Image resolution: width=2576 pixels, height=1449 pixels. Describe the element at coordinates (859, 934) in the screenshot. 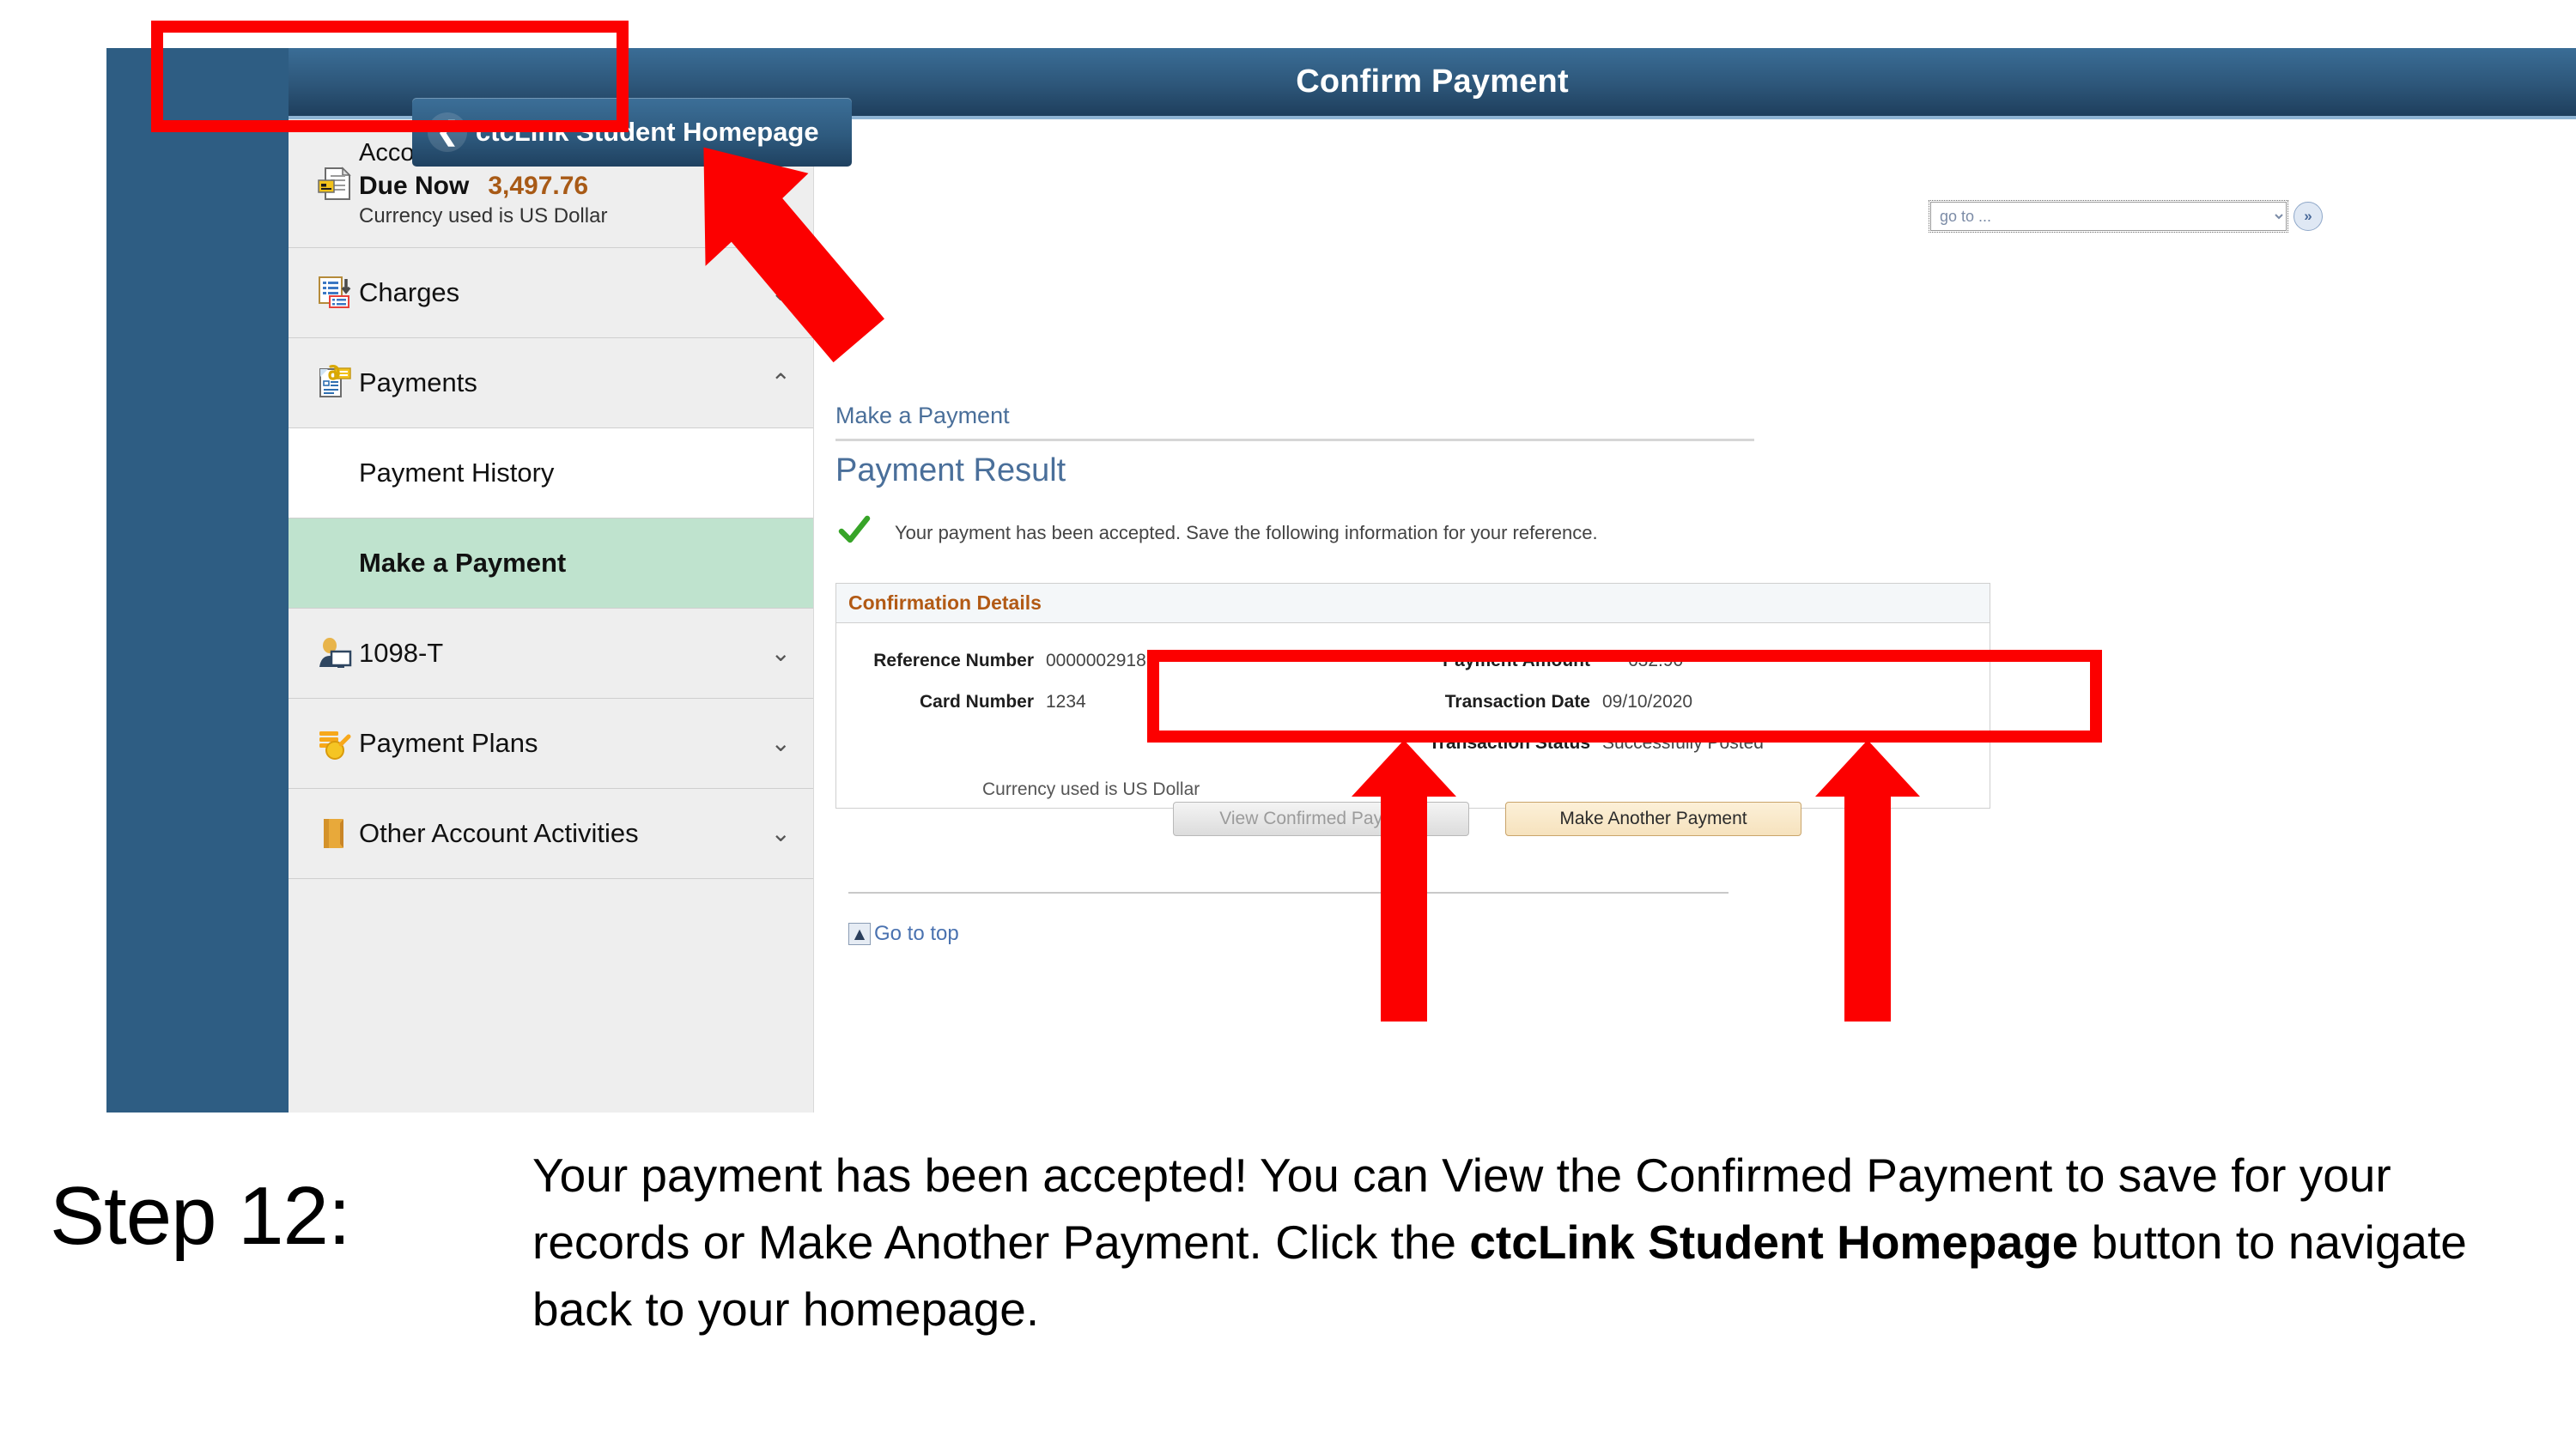

I see `go-to-top-icon: ▲` at that location.